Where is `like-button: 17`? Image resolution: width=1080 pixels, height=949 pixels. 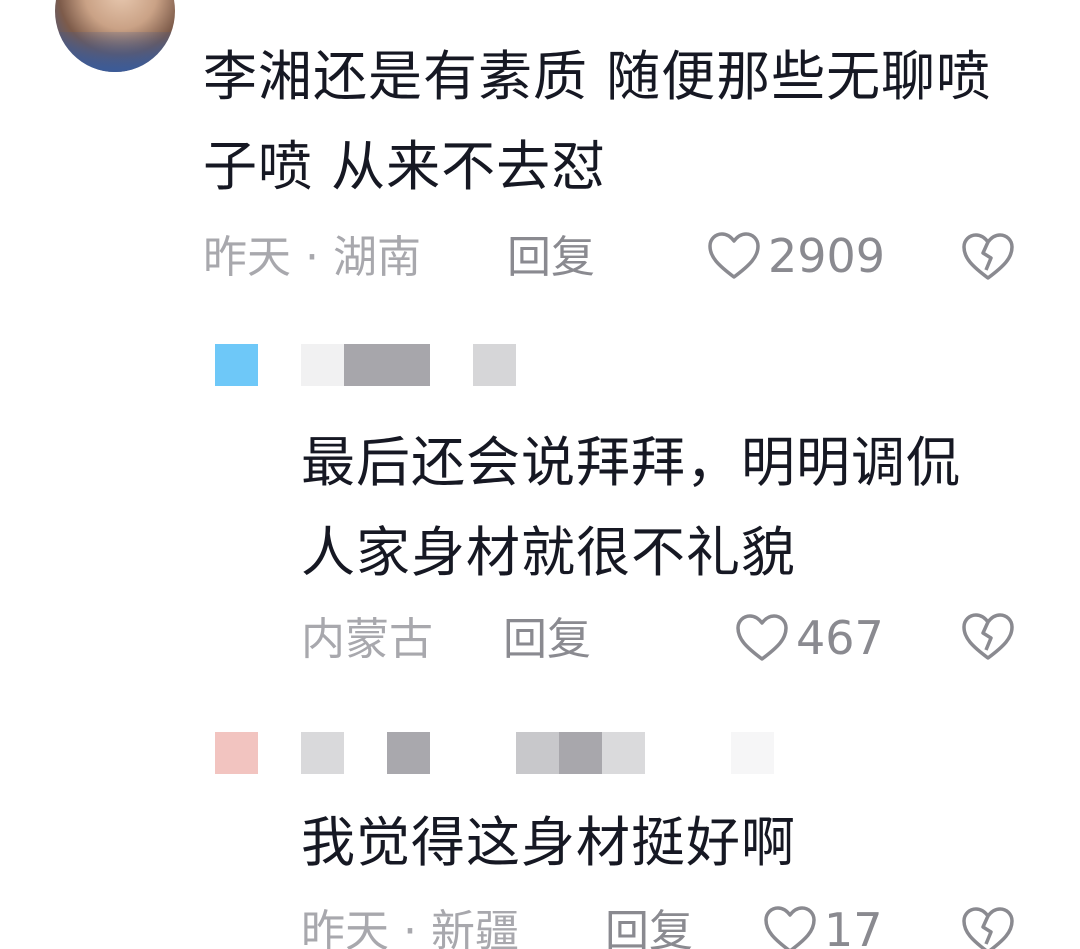
like-button: 17 is located at coordinates (822, 924).